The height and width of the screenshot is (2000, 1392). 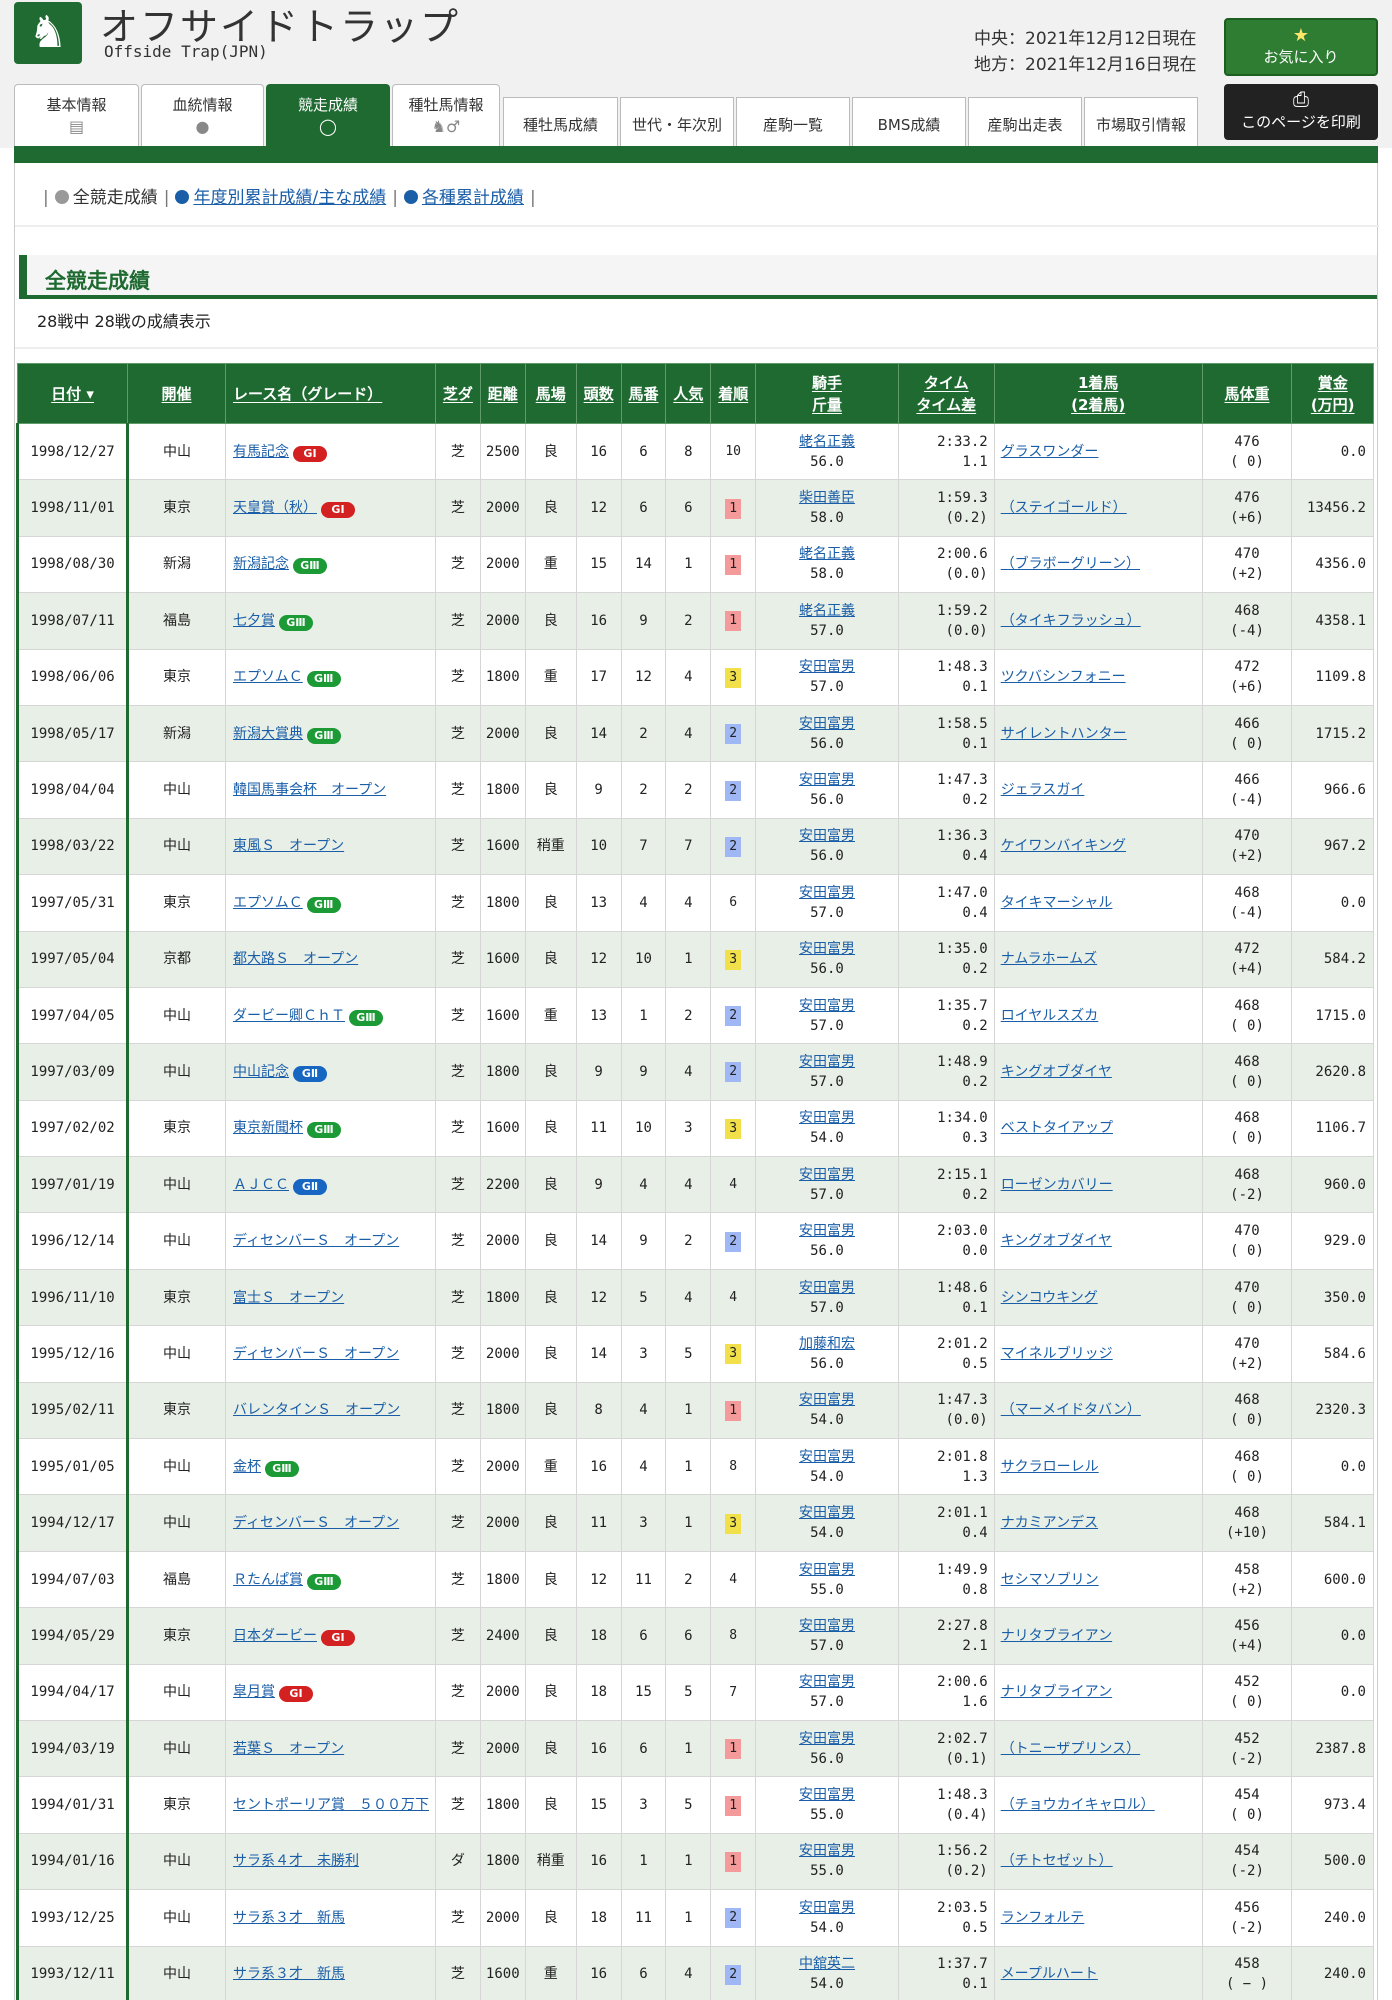 I want to click on race-link: 金杯, so click(x=247, y=1467).